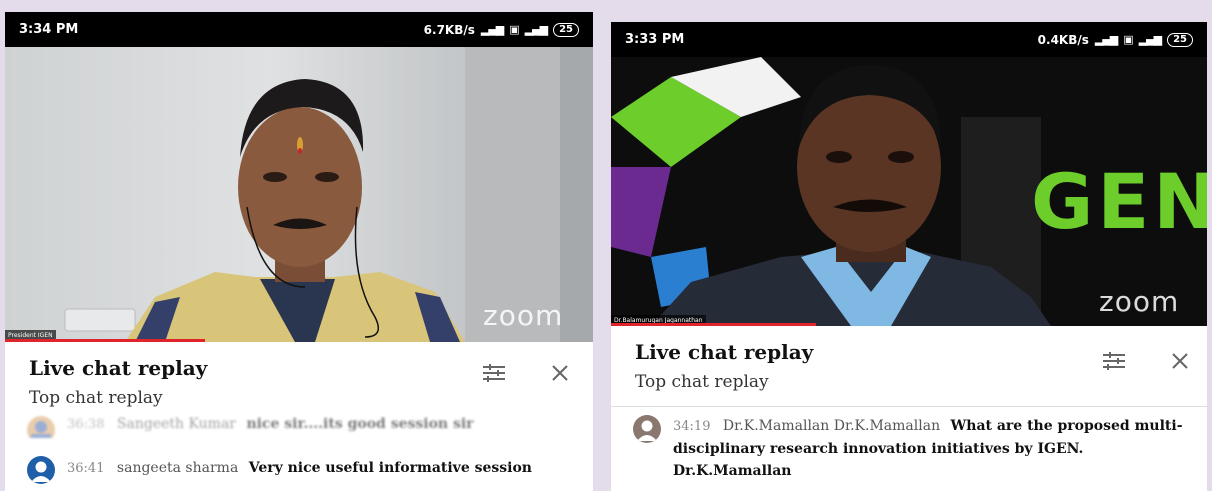  I want to click on status-time: 3:33 PM, so click(655, 39).